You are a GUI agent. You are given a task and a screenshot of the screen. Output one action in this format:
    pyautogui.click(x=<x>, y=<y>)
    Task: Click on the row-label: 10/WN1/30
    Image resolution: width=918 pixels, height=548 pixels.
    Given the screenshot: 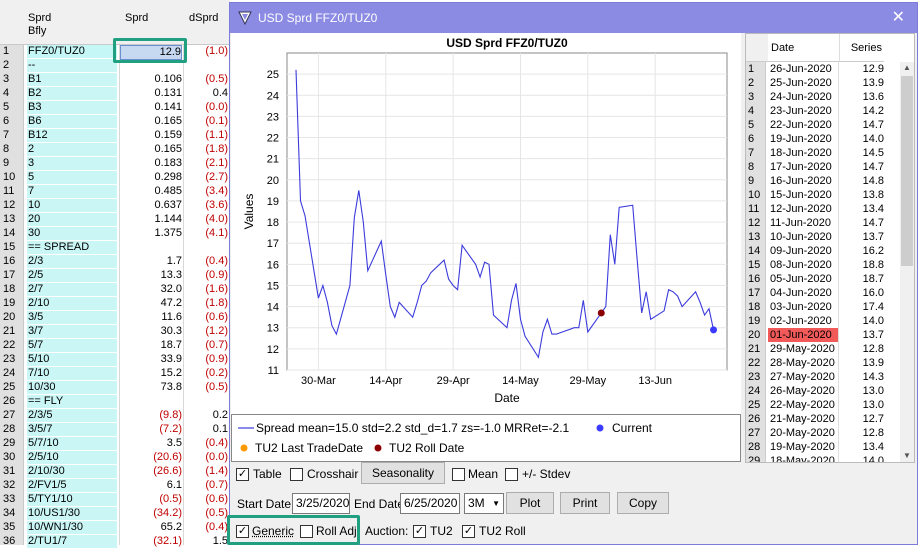 What is the action you would take?
    pyautogui.click(x=72, y=527)
    